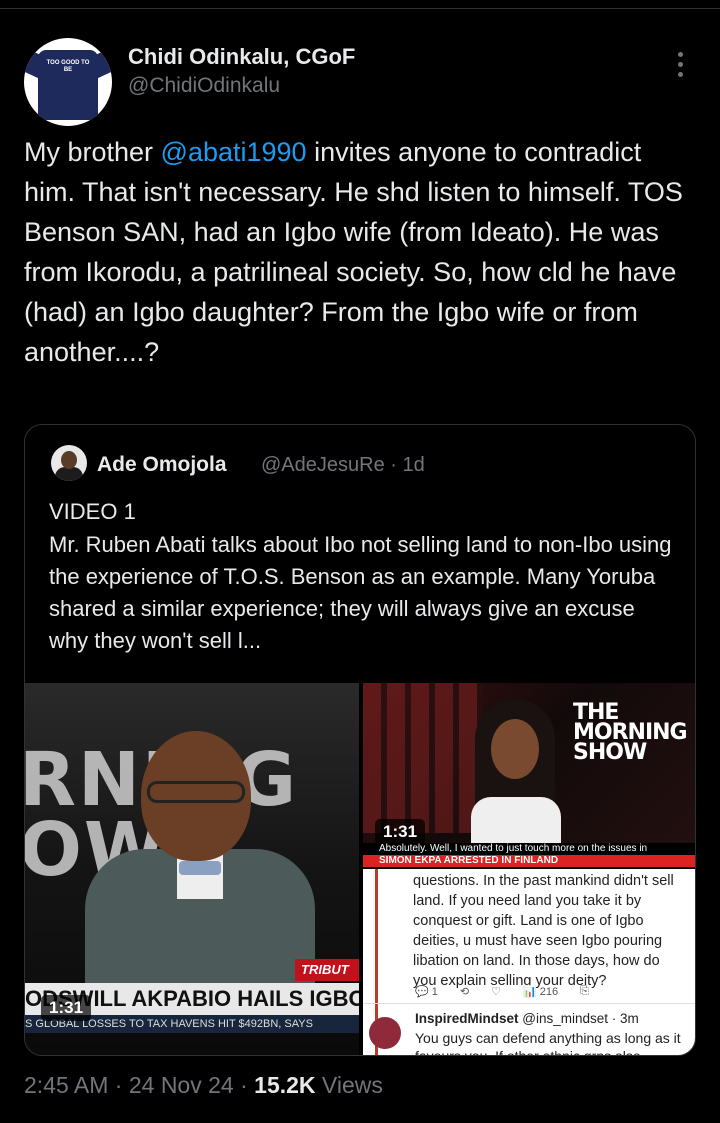 This screenshot has height=1123, width=720. What do you see at coordinates (516, 778) in the screenshot?
I see `presenter-image` at bounding box center [516, 778].